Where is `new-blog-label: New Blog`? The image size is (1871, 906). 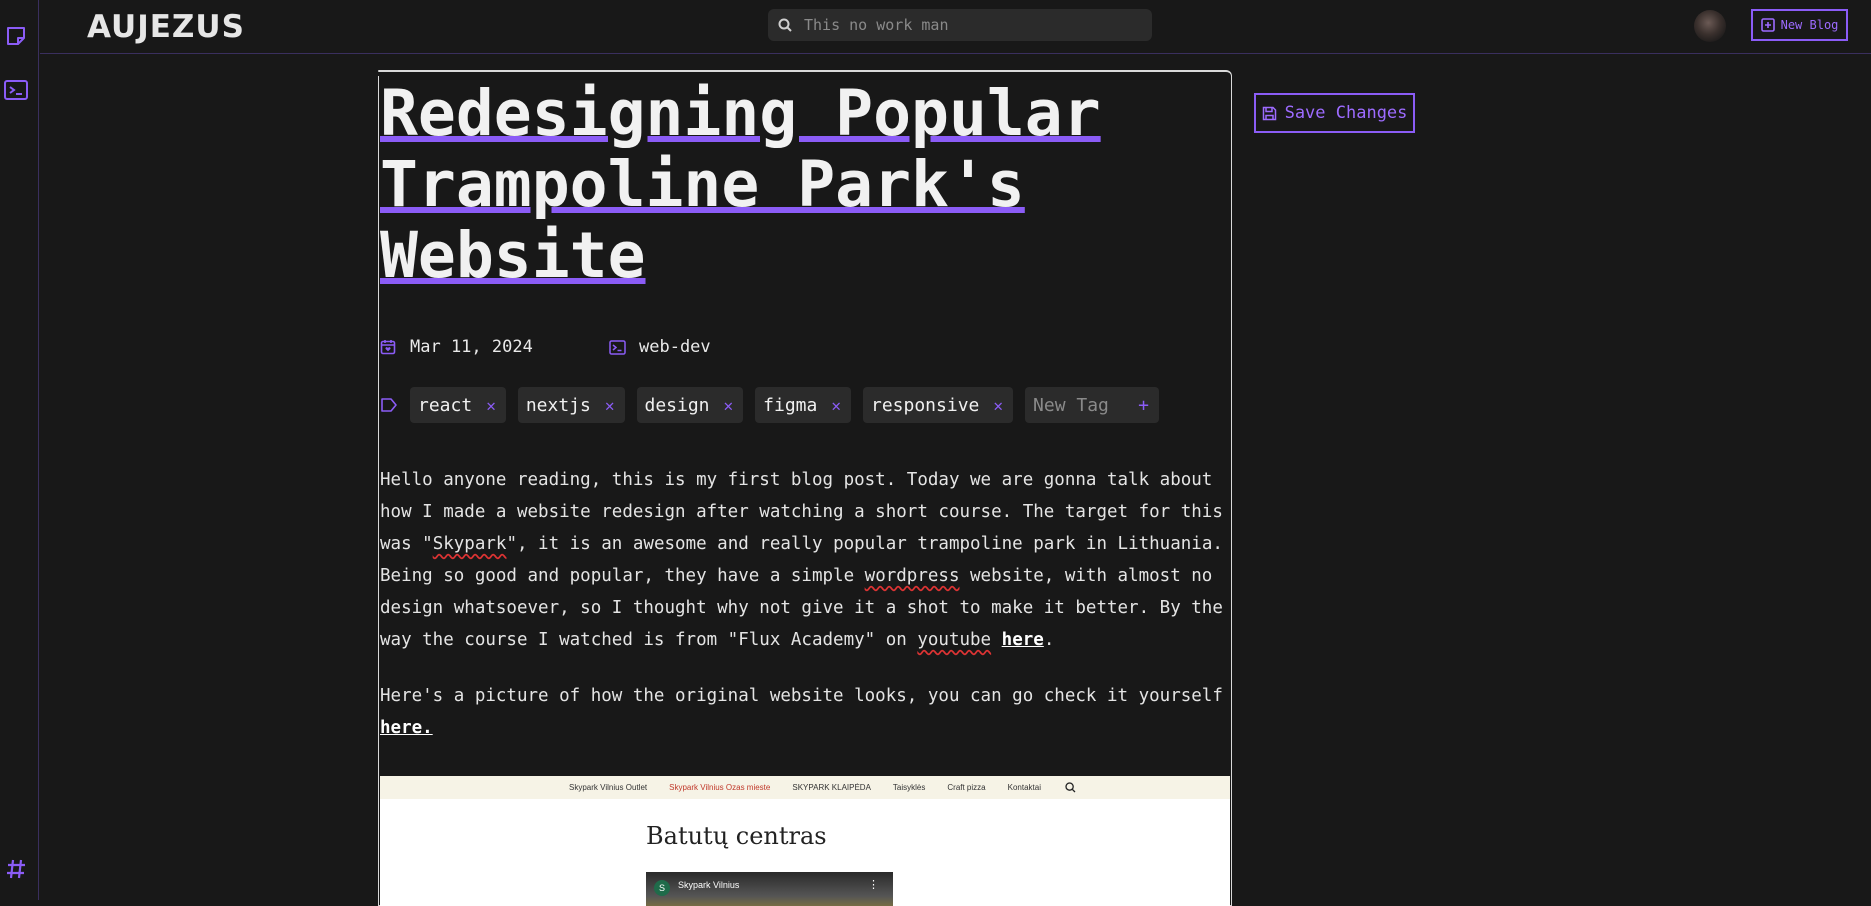 new-blog-label: New Blog is located at coordinates (1809, 25).